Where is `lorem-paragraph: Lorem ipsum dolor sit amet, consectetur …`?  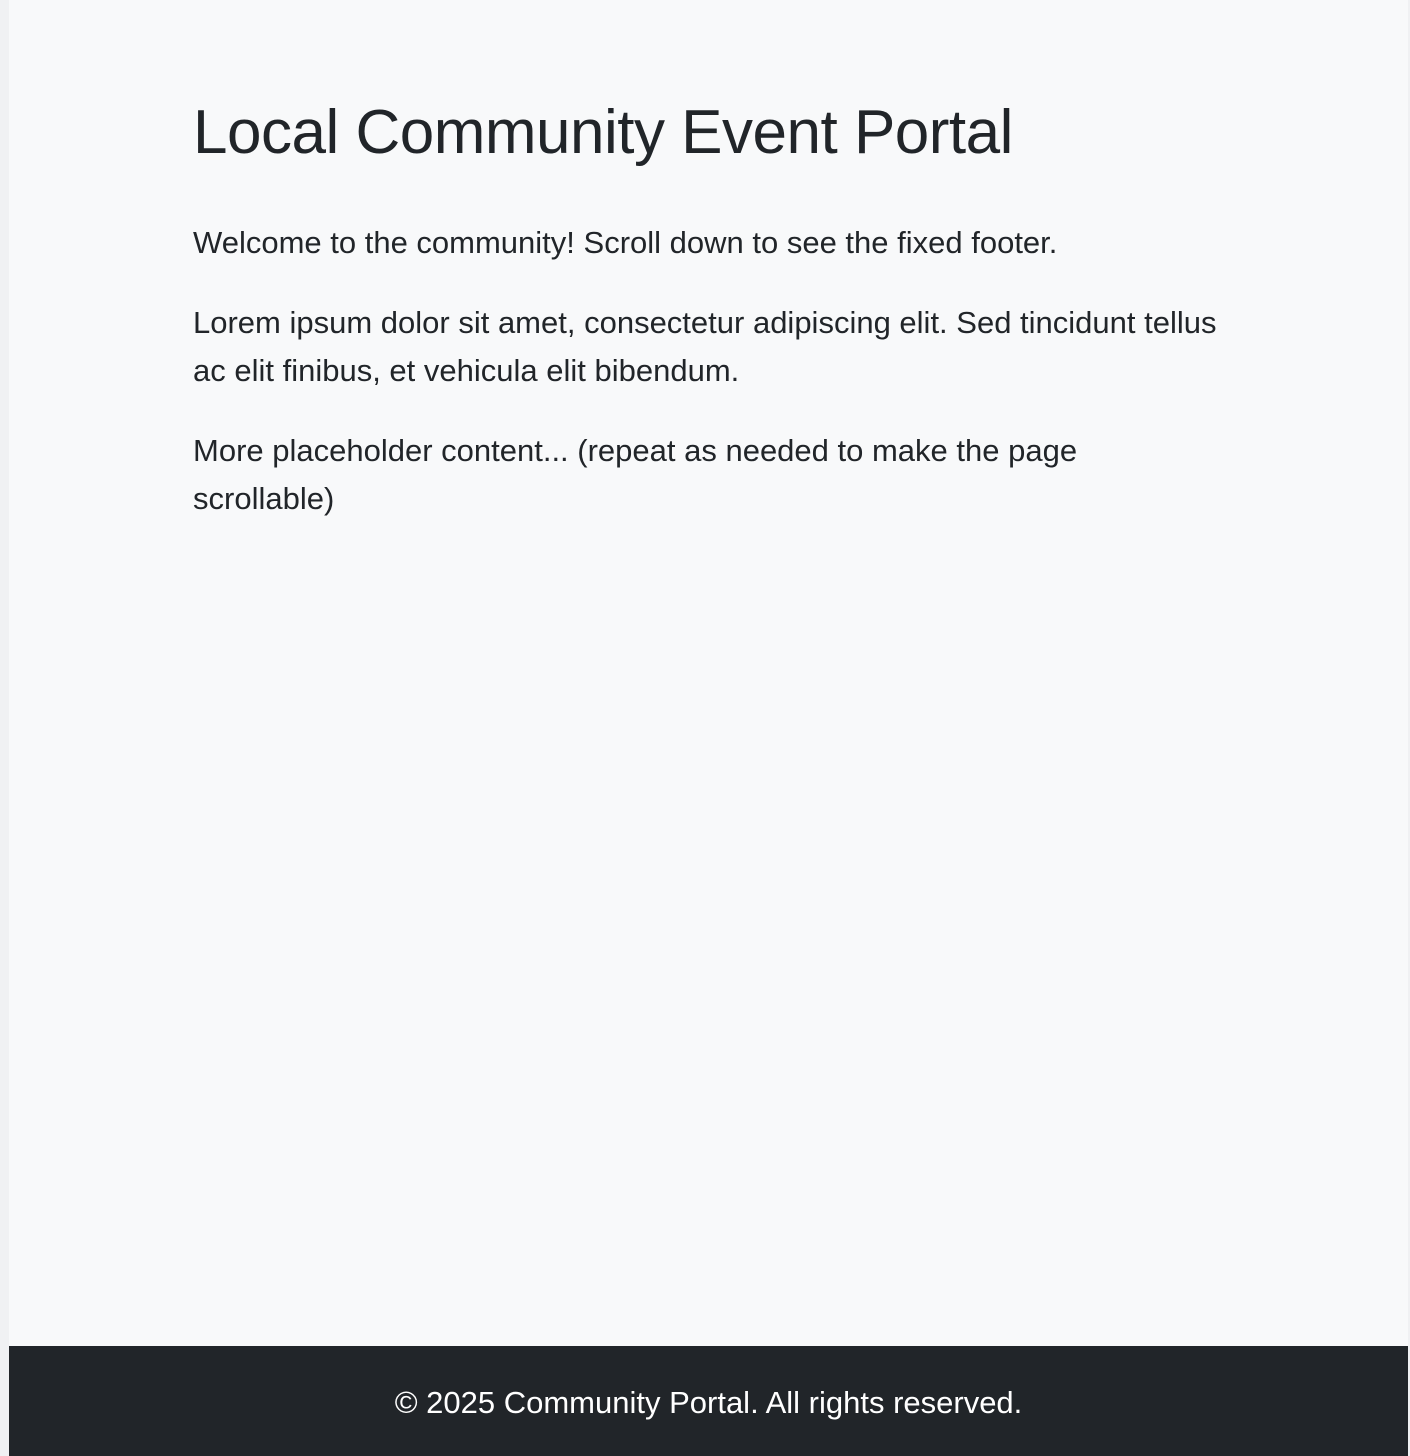 lorem-paragraph: Lorem ipsum dolor sit amet, consectetur … is located at coordinates (705, 346).